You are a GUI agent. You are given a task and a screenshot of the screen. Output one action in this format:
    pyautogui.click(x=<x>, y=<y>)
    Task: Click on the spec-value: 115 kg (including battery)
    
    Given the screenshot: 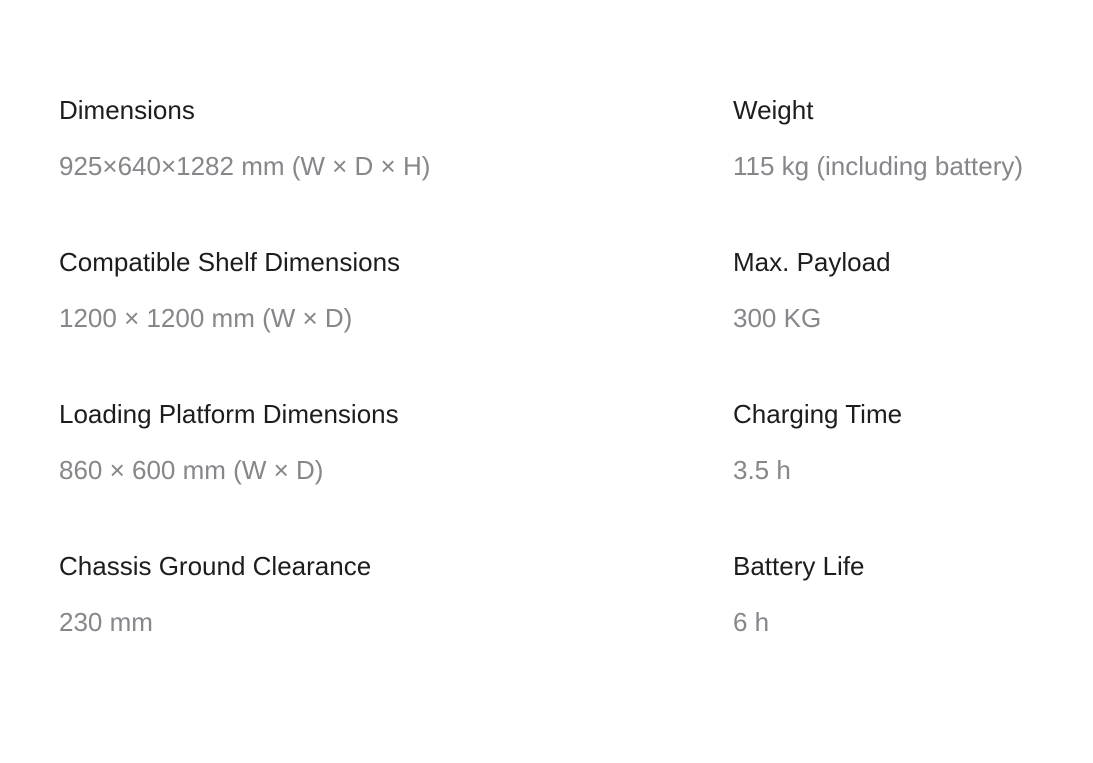 What is the action you would take?
    pyautogui.click(x=878, y=166)
    